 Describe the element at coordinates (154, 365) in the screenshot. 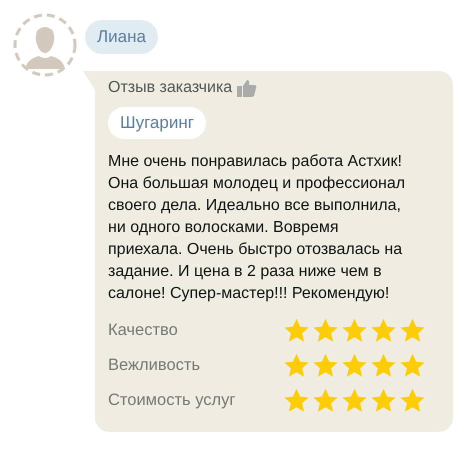

I see `rating-label: Вежливость` at that location.